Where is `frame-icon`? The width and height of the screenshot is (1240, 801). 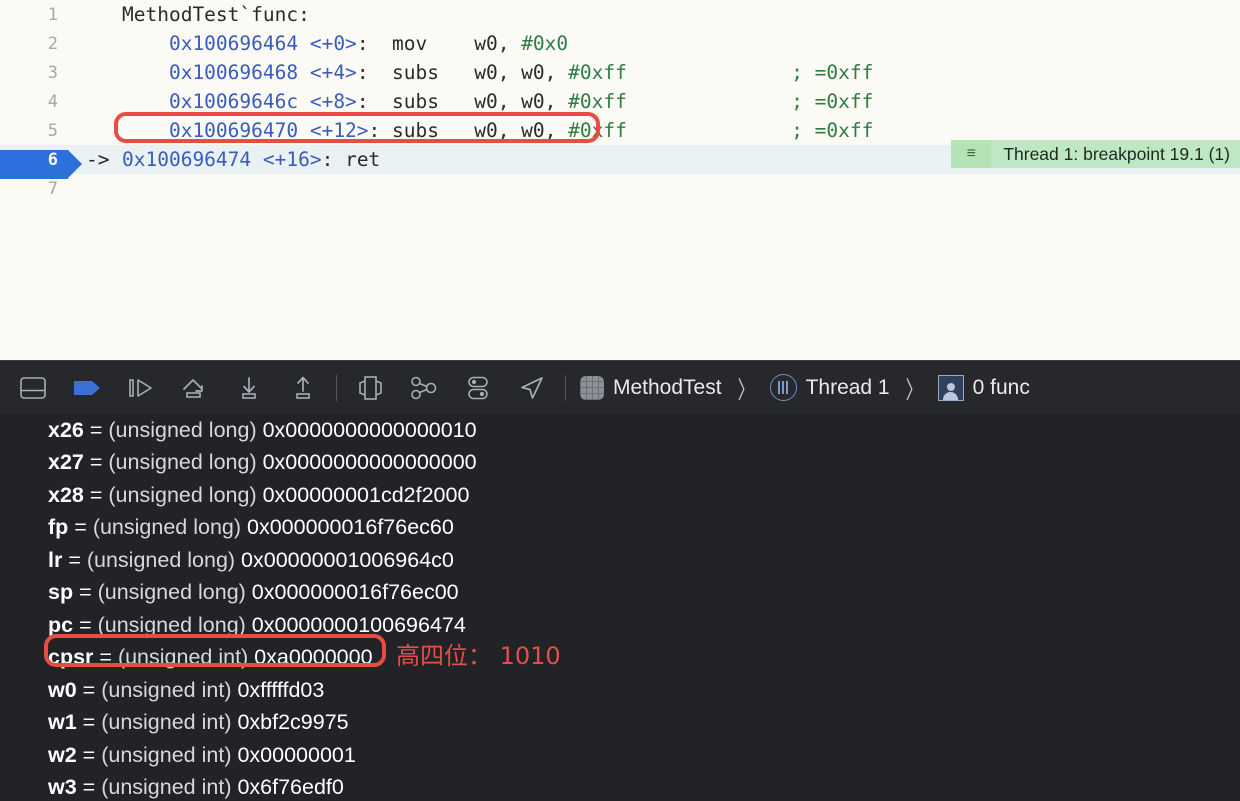
frame-icon is located at coordinates (950, 387).